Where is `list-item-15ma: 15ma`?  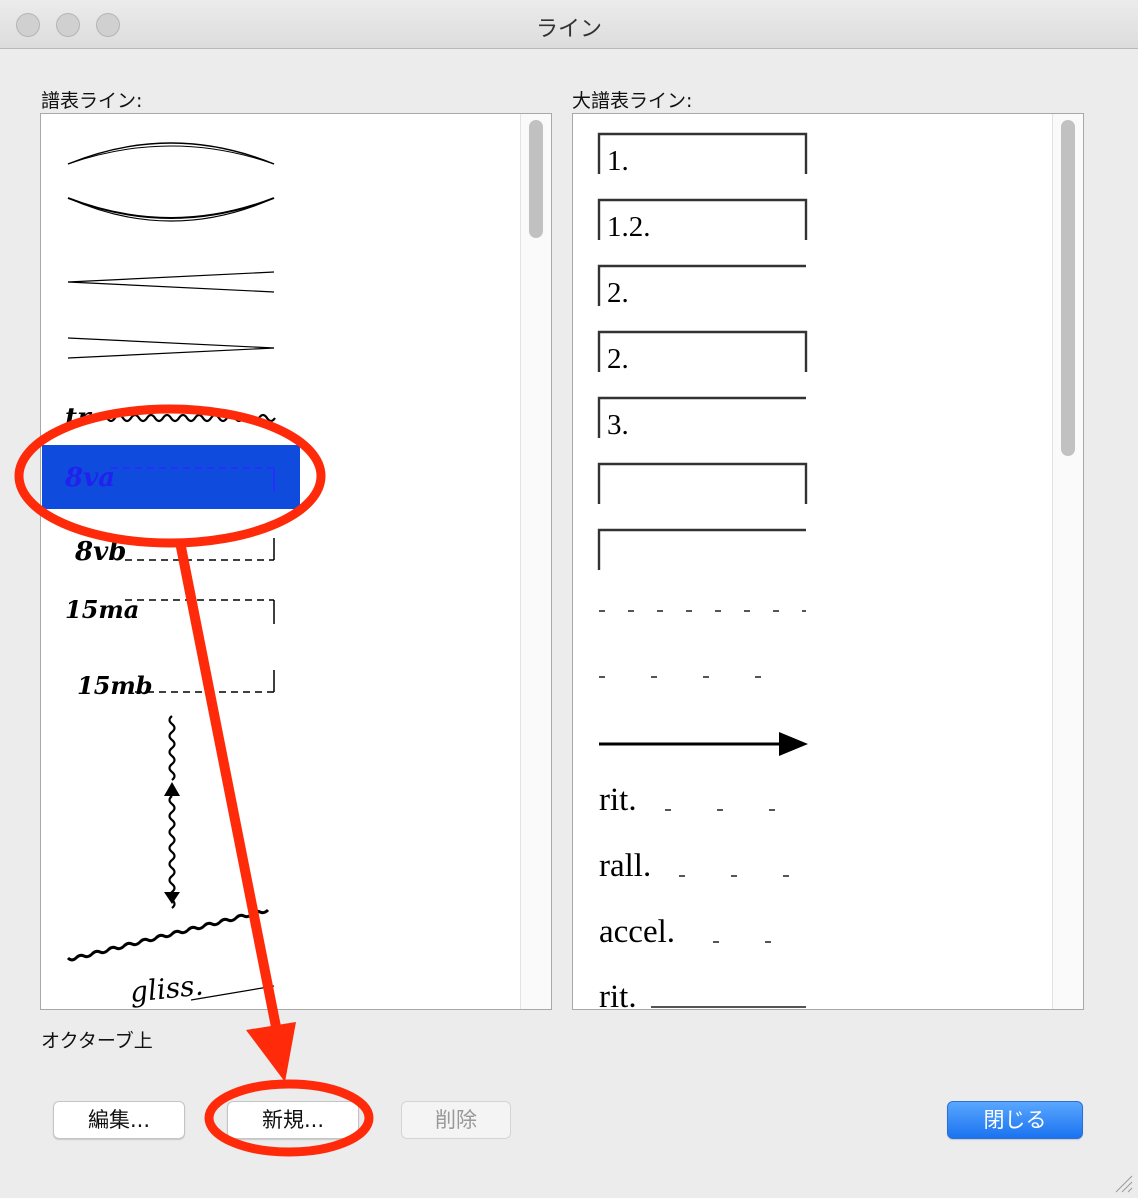 list-item-15ma: 15ma is located at coordinates (170, 609).